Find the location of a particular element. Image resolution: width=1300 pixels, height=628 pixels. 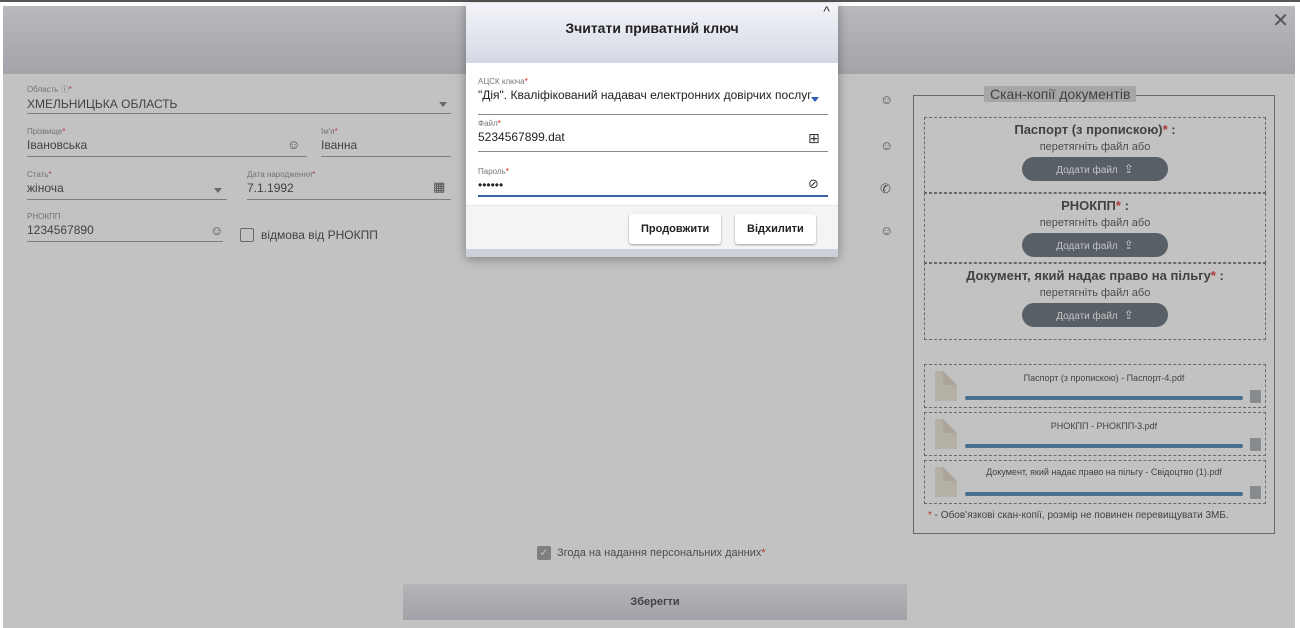

file-value: 5234567899.dat is located at coordinates (521, 137).